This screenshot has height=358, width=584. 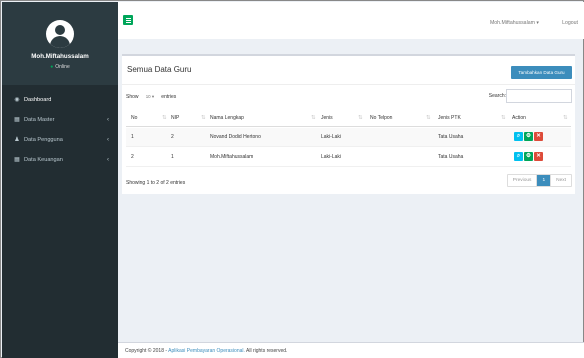 I want to click on cell-no: 1, so click(x=132, y=137).